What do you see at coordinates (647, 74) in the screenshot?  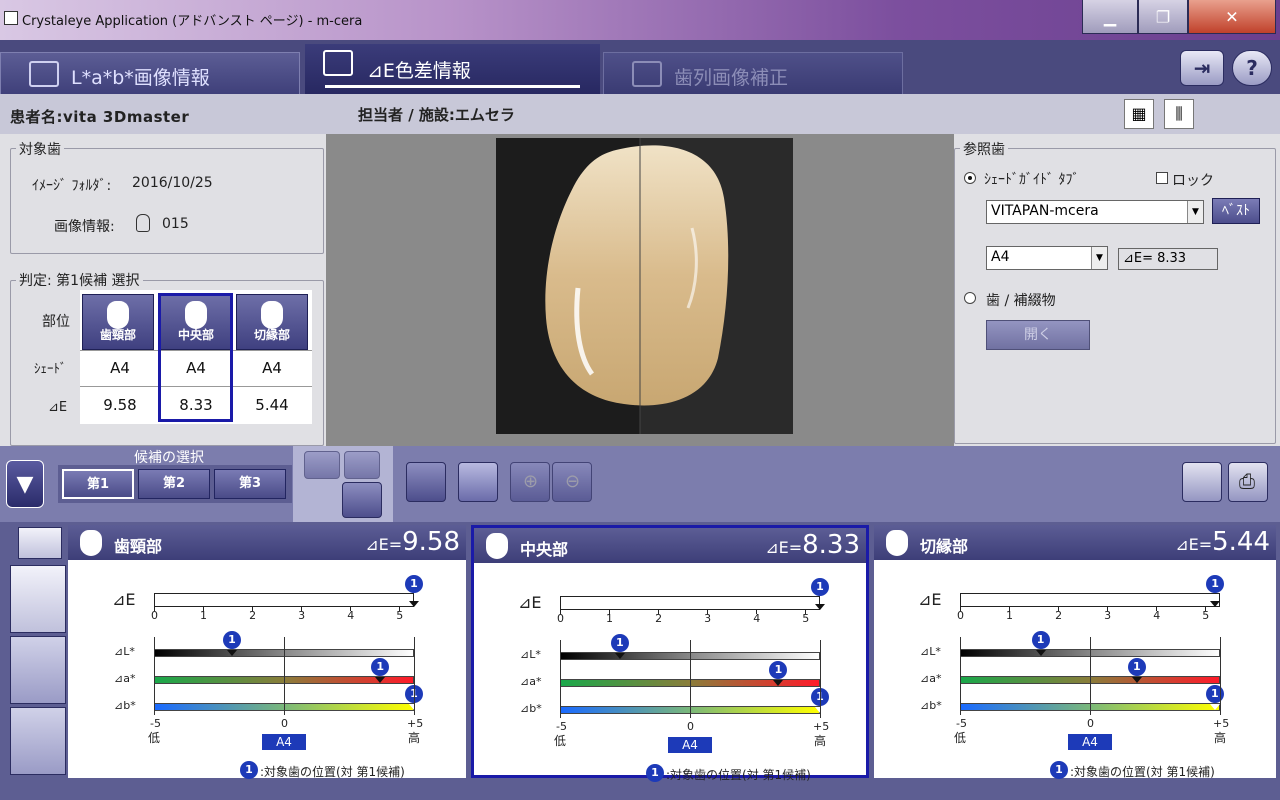 I see `arch-correction-icon` at bounding box center [647, 74].